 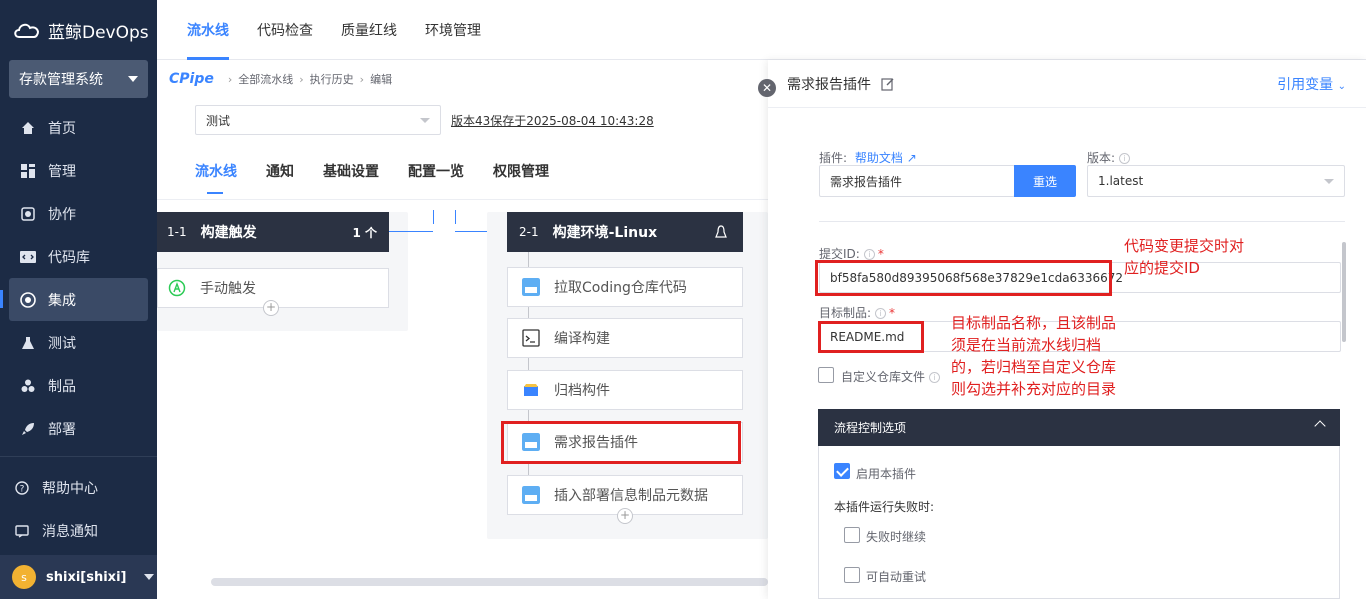 What do you see at coordinates (531, 390) in the screenshot?
I see `archive-icon` at bounding box center [531, 390].